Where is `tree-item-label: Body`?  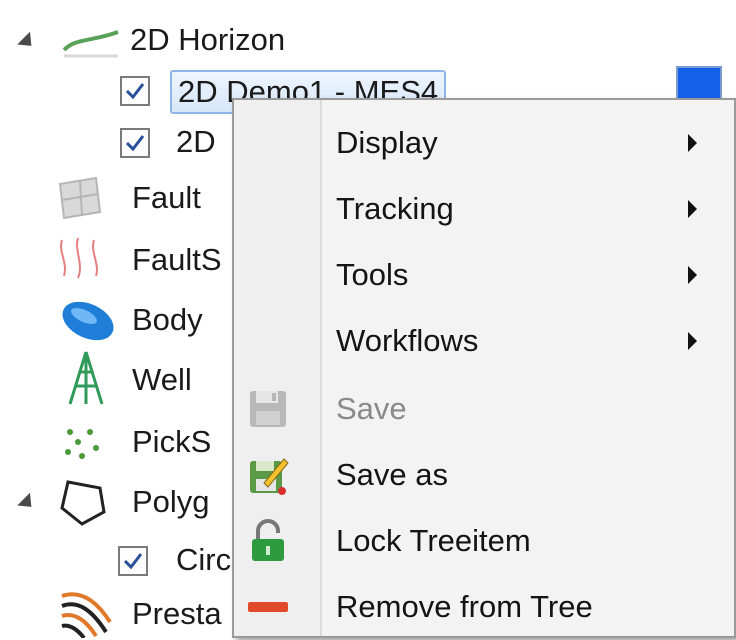 tree-item-label: Body is located at coordinates (167, 320).